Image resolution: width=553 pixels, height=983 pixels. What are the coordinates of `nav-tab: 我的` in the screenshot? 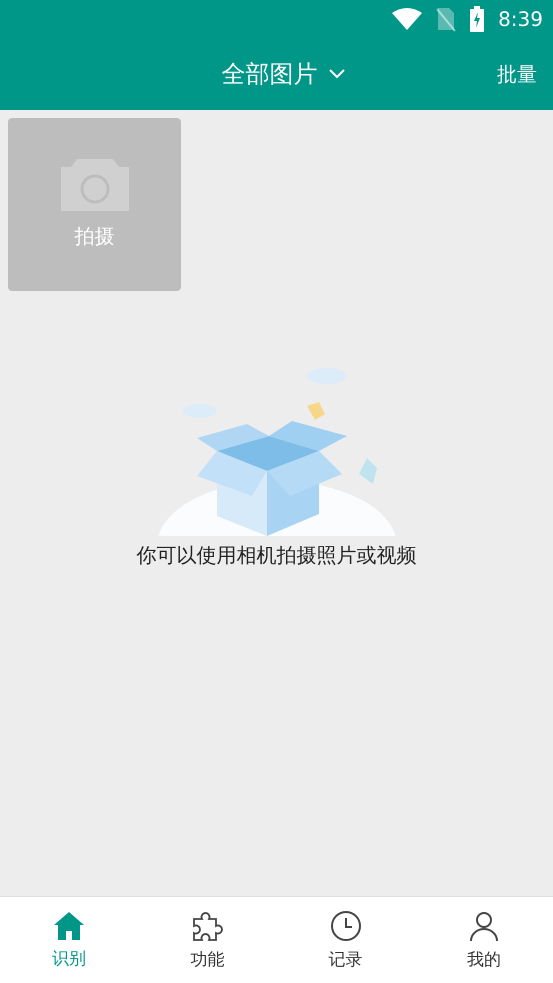 It's located at (483, 940).